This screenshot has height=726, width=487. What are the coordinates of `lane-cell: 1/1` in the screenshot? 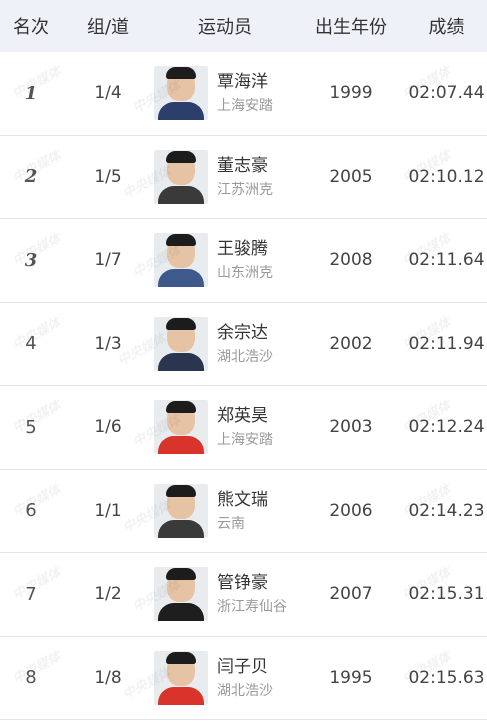 It's located at (108, 510).